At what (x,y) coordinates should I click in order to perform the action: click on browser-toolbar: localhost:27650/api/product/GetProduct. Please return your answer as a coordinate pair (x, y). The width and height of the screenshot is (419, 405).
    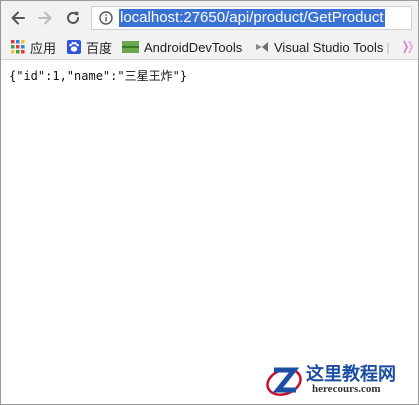
    Looking at the image, I should click on (209, 18).